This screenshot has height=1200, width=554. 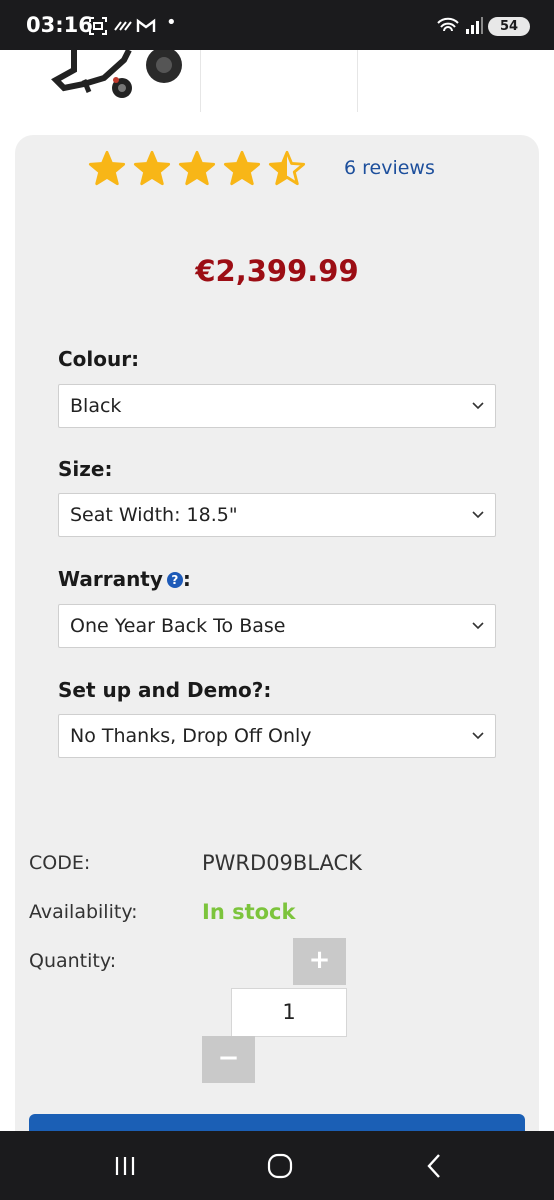 I want to click on warranty-select-value: One Year Back To Base, so click(x=178, y=626).